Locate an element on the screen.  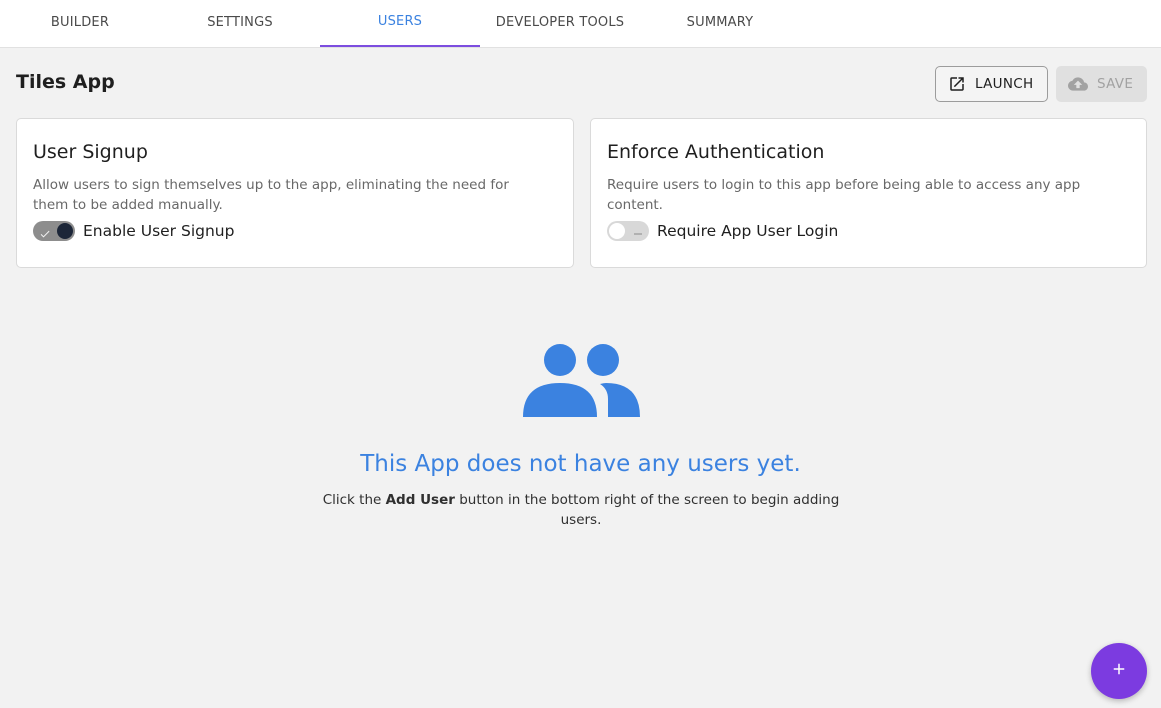
save-label: SAVE is located at coordinates (1115, 84).